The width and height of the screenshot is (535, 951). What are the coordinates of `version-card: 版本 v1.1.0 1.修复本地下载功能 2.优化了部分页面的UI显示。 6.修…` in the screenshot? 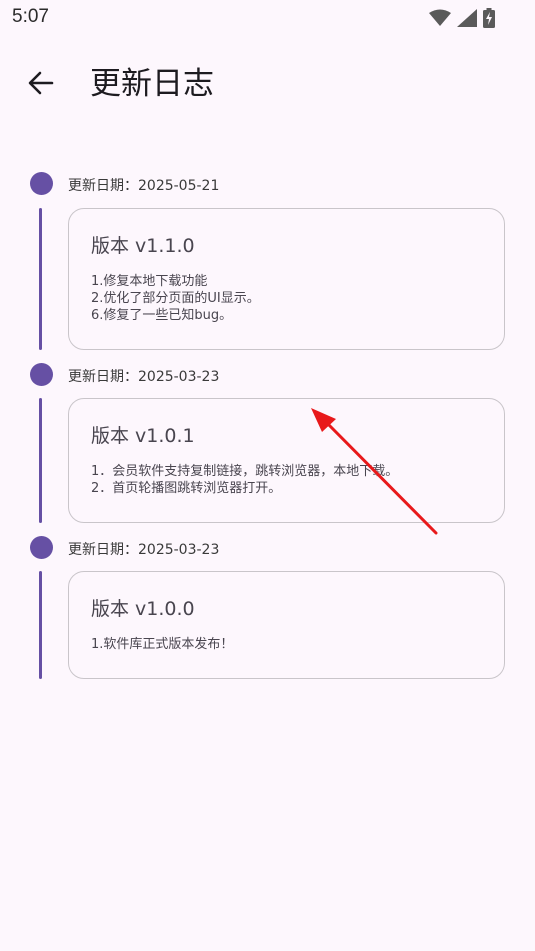 It's located at (286, 279).